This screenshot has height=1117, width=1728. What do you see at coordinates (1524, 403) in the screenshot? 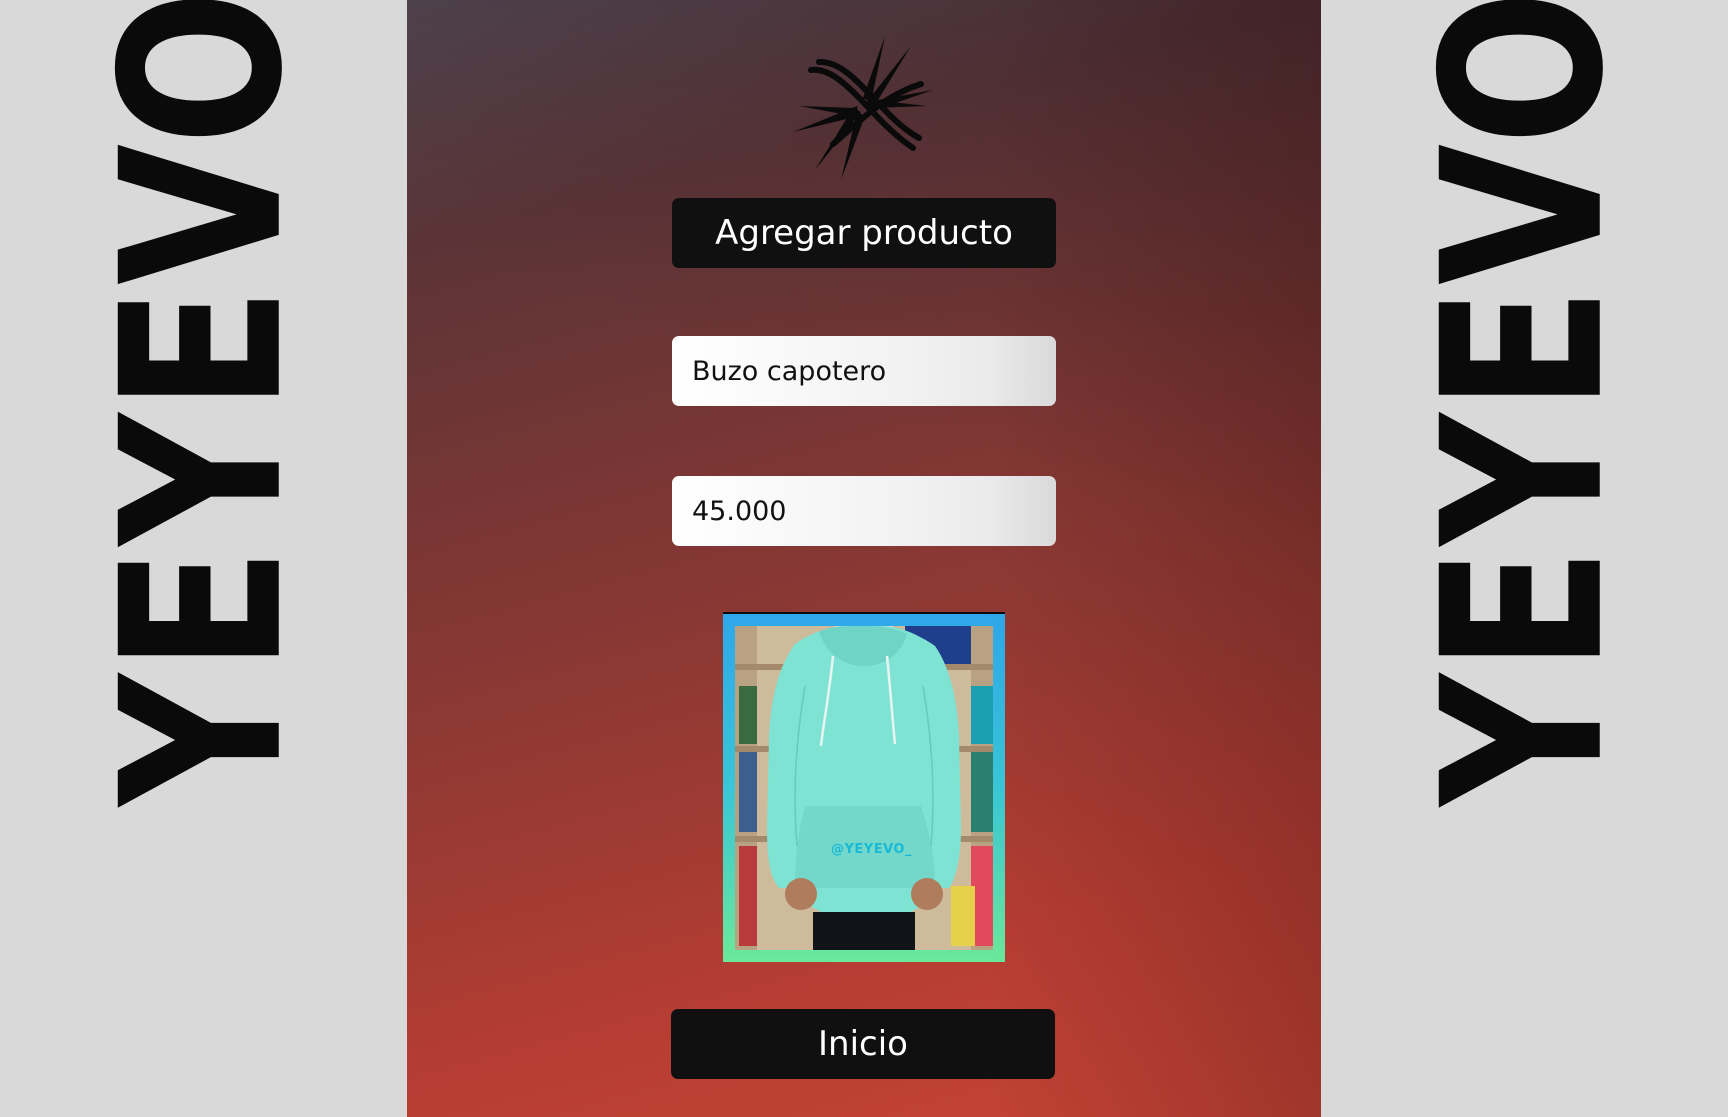
I see `right-brand-wordmark: YEYEVO` at bounding box center [1524, 403].